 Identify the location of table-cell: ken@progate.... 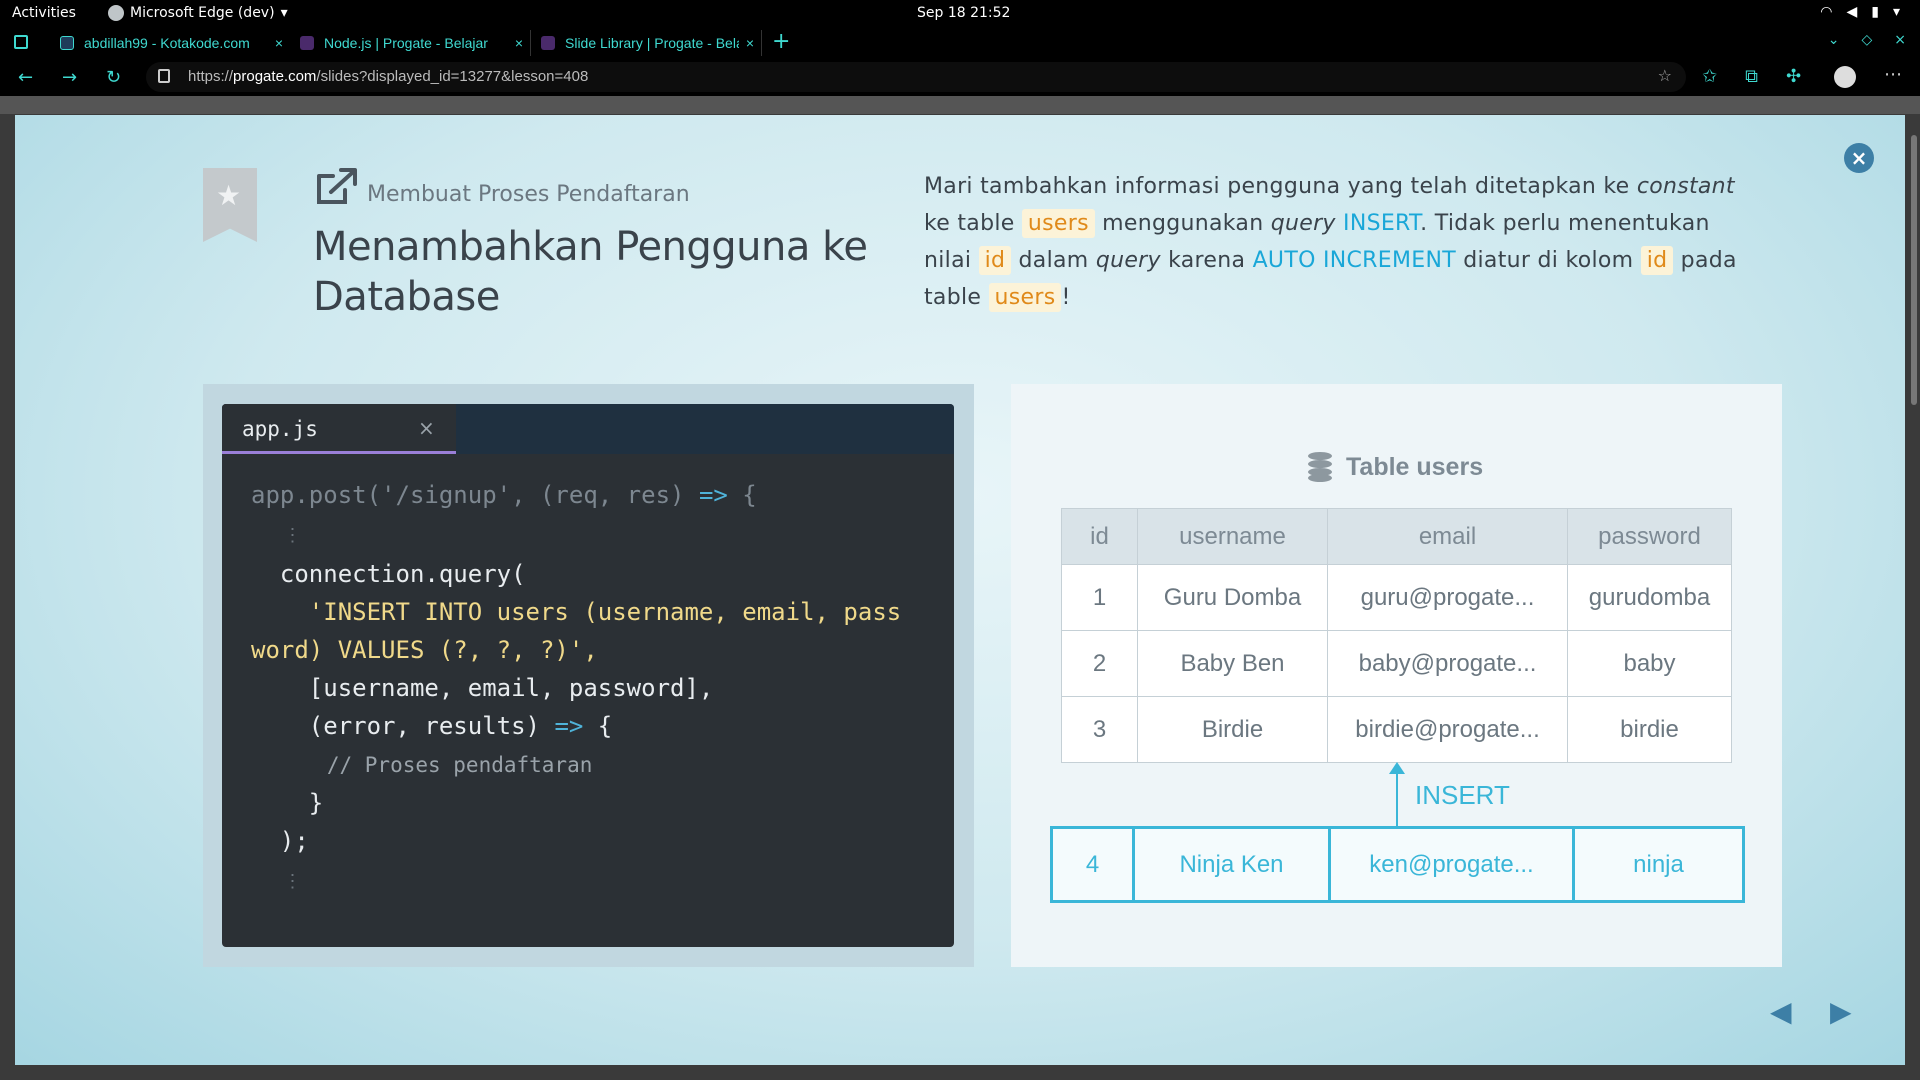
(1451, 864).